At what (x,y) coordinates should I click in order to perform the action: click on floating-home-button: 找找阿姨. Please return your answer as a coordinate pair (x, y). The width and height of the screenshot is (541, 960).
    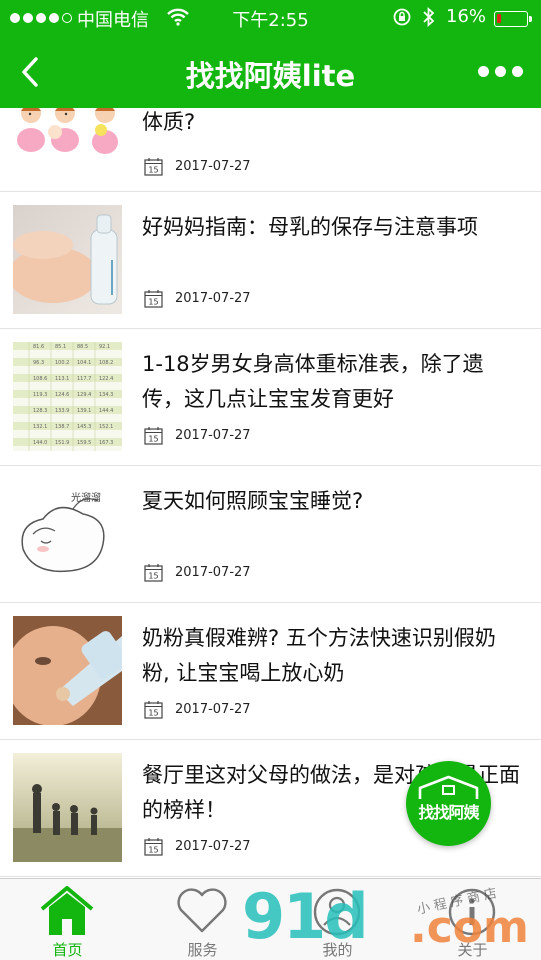
    Looking at the image, I should click on (448, 803).